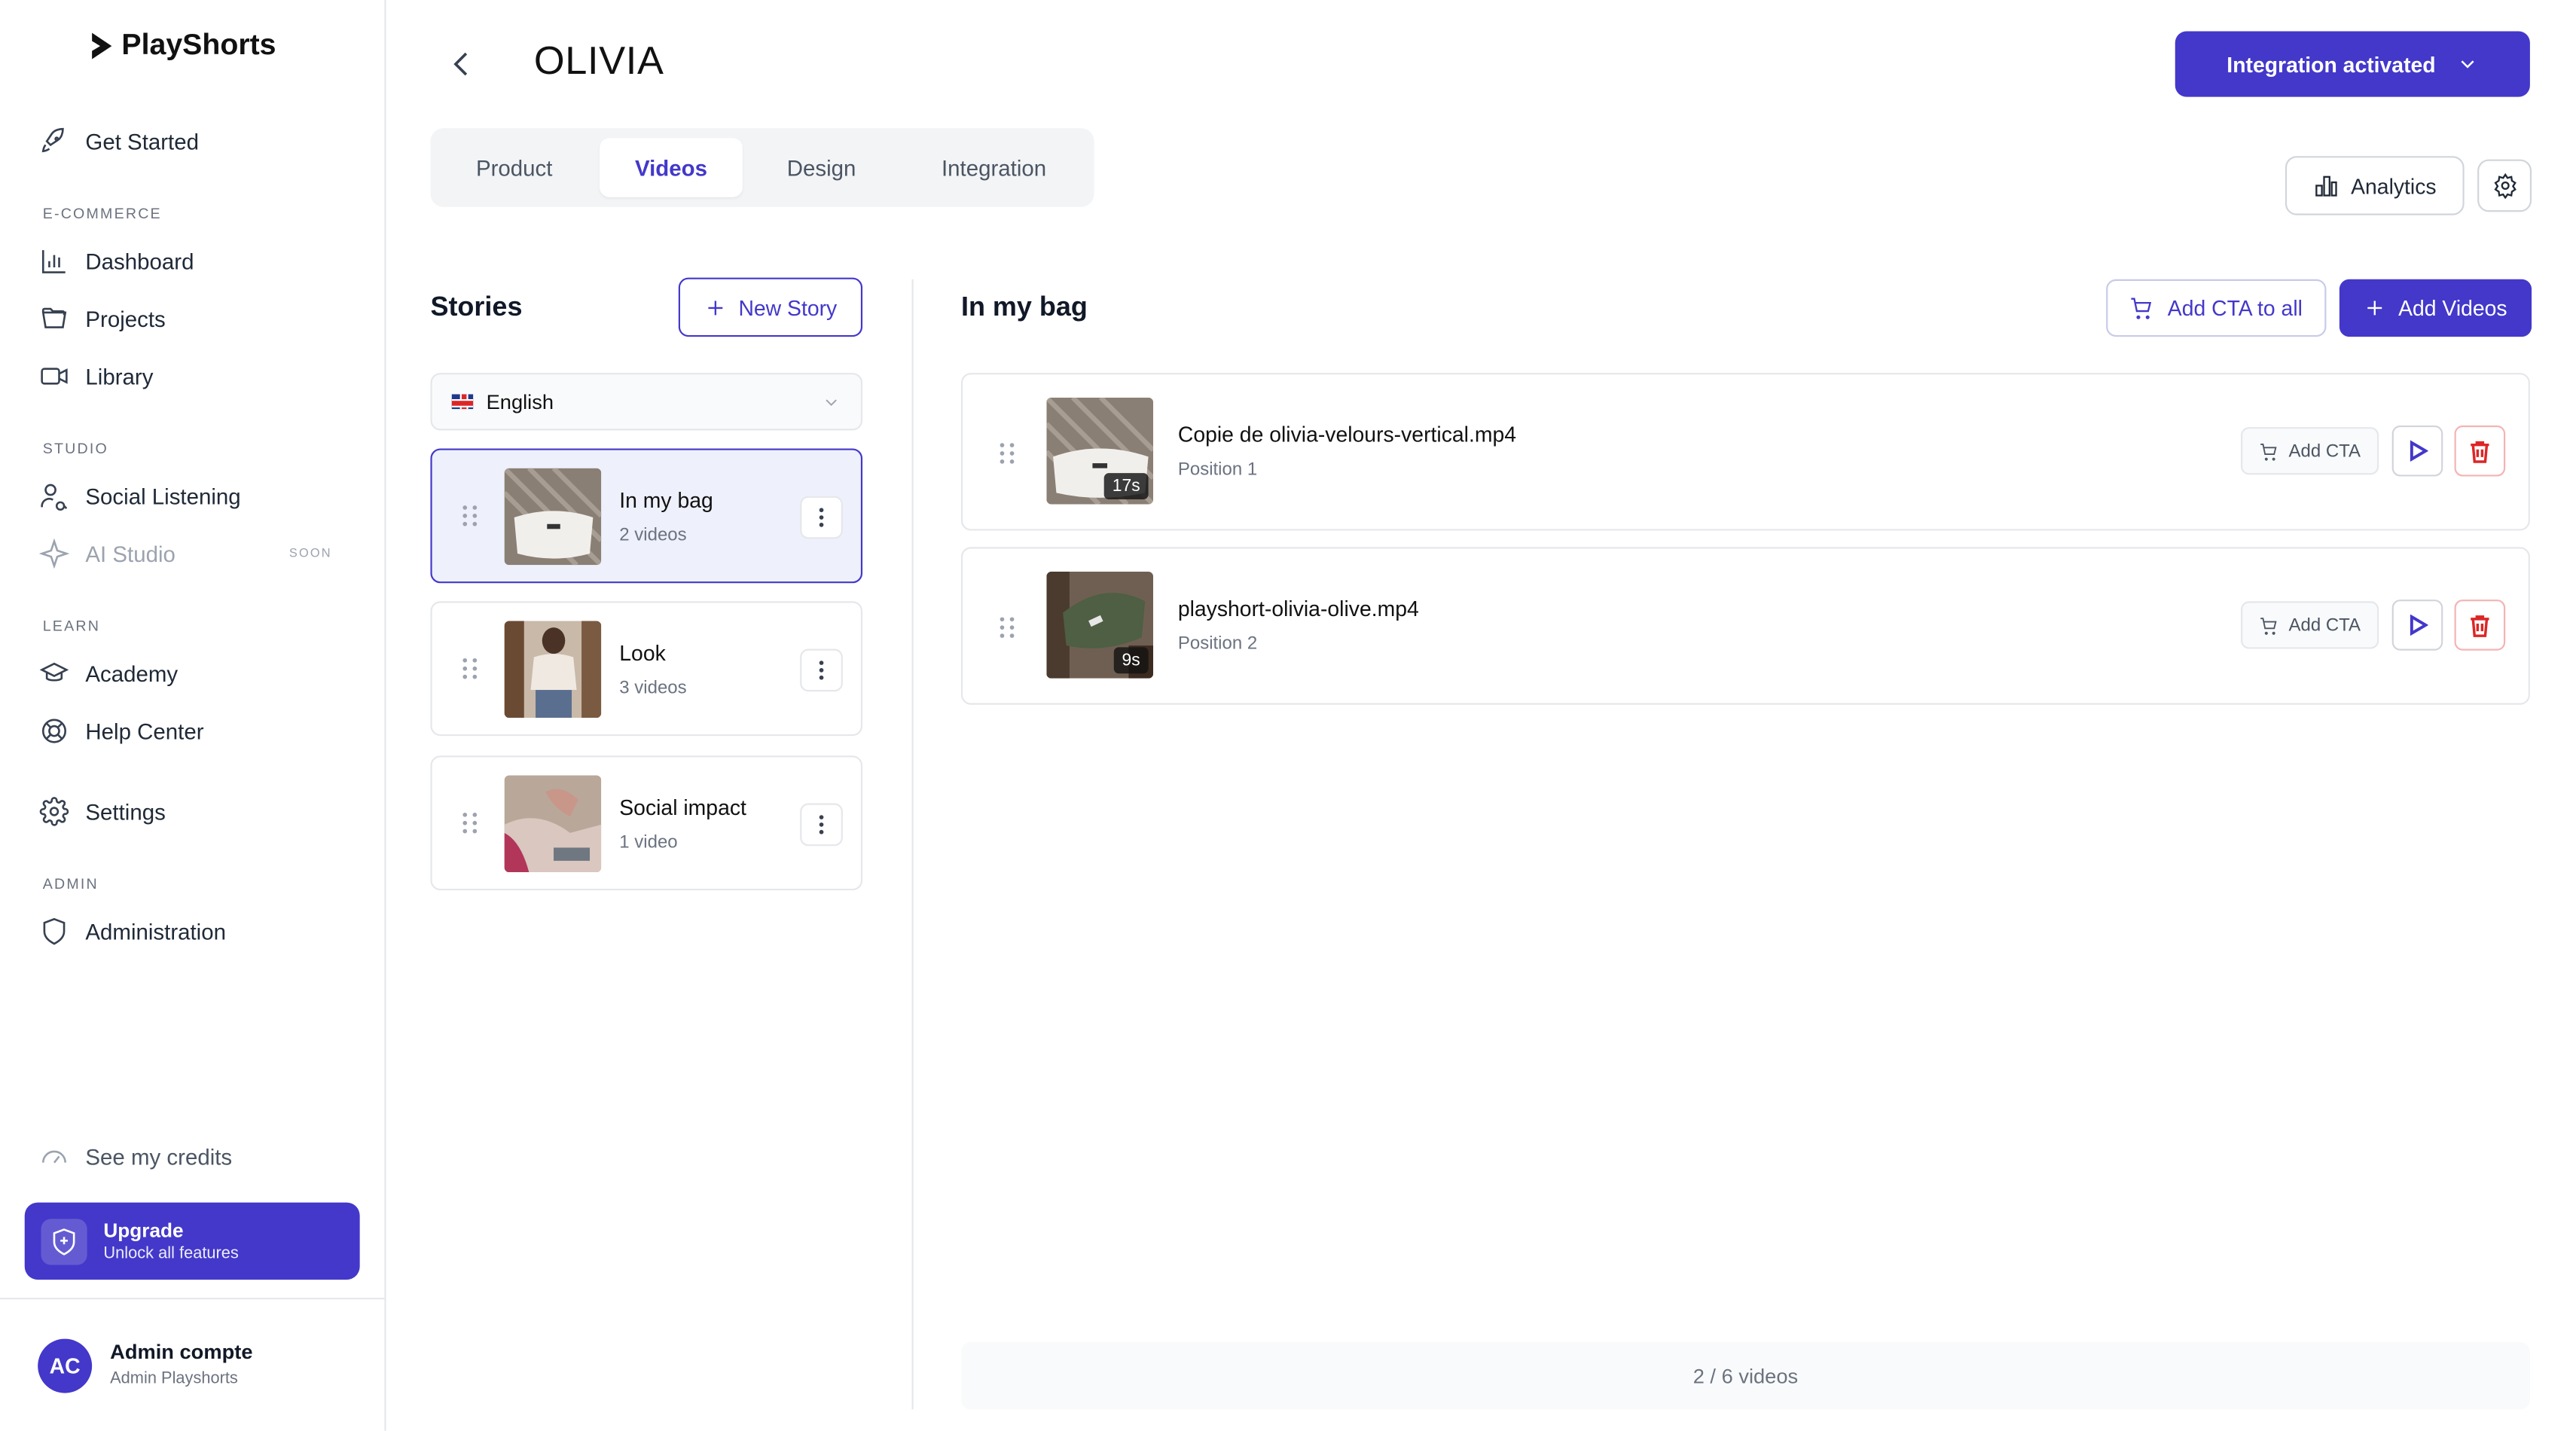 This screenshot has width=2576, height=1431. I want to click on app-logo: PlayShorts, so click(183, 45).